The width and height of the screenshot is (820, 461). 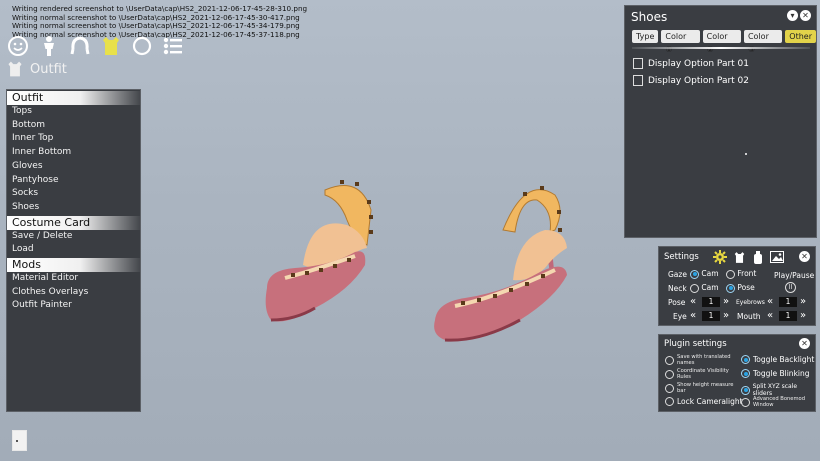 I want to click on option-toggle-blinking: Toggle Blinking, so click(x=775, y=373).